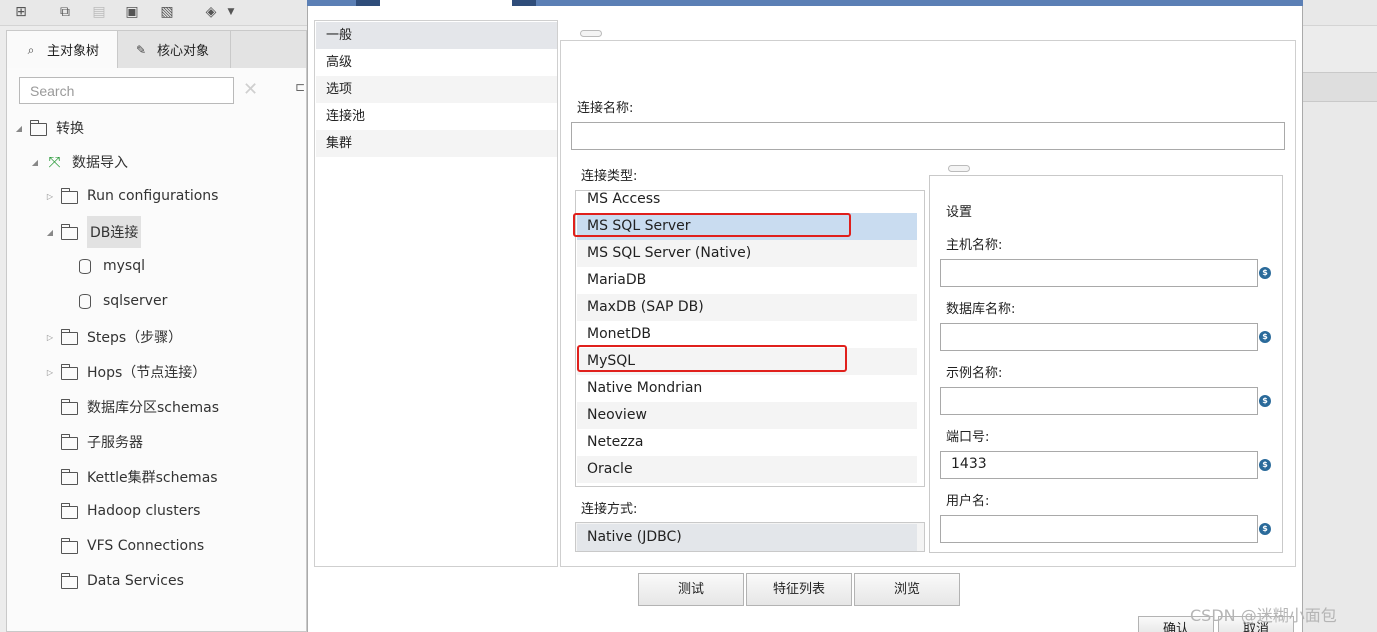 Image resolution: width=1377 pixels, height=632 pixels. Describe the element at coordinates (436, 143) in the screenshot. I see `nav-item-clustering: 集群` at that location.